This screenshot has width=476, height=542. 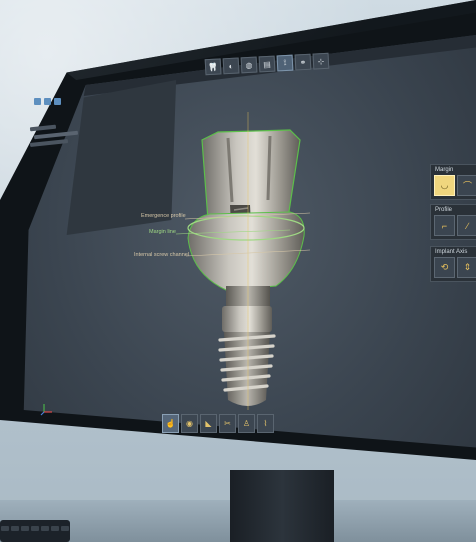 I want to click on bottom-tool-1: ◉, so click(x=189, y=423).